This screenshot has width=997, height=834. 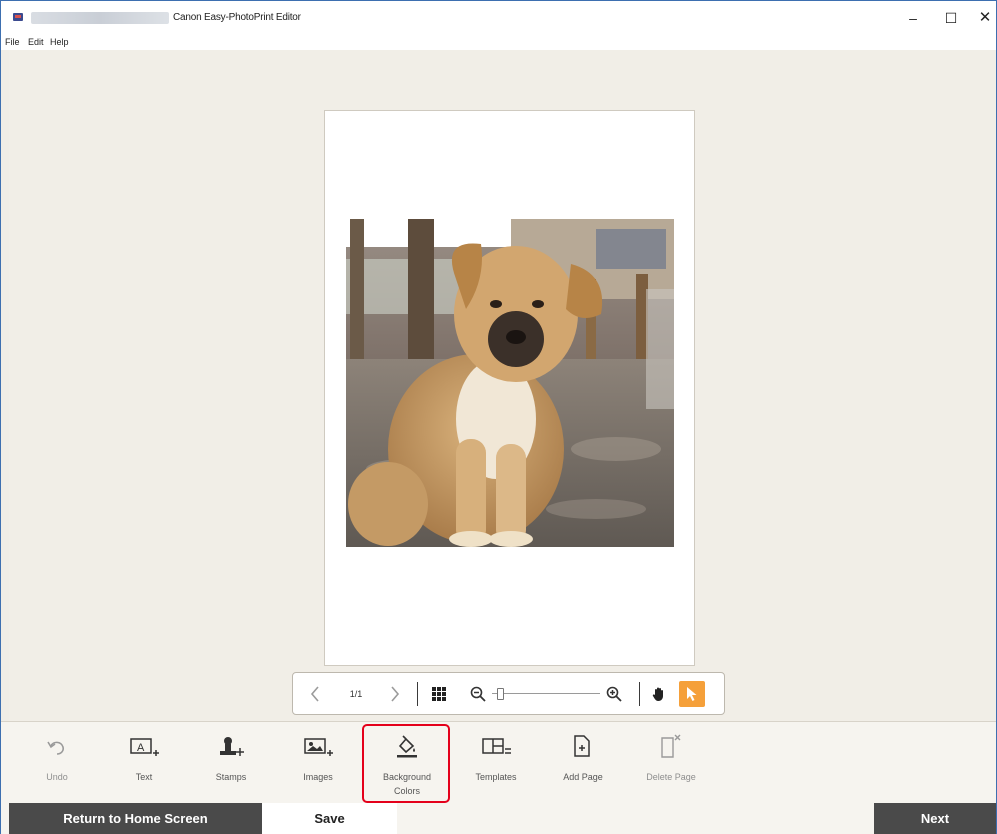 I want to click on tool-label: Templates, so click(x=496, y=777).